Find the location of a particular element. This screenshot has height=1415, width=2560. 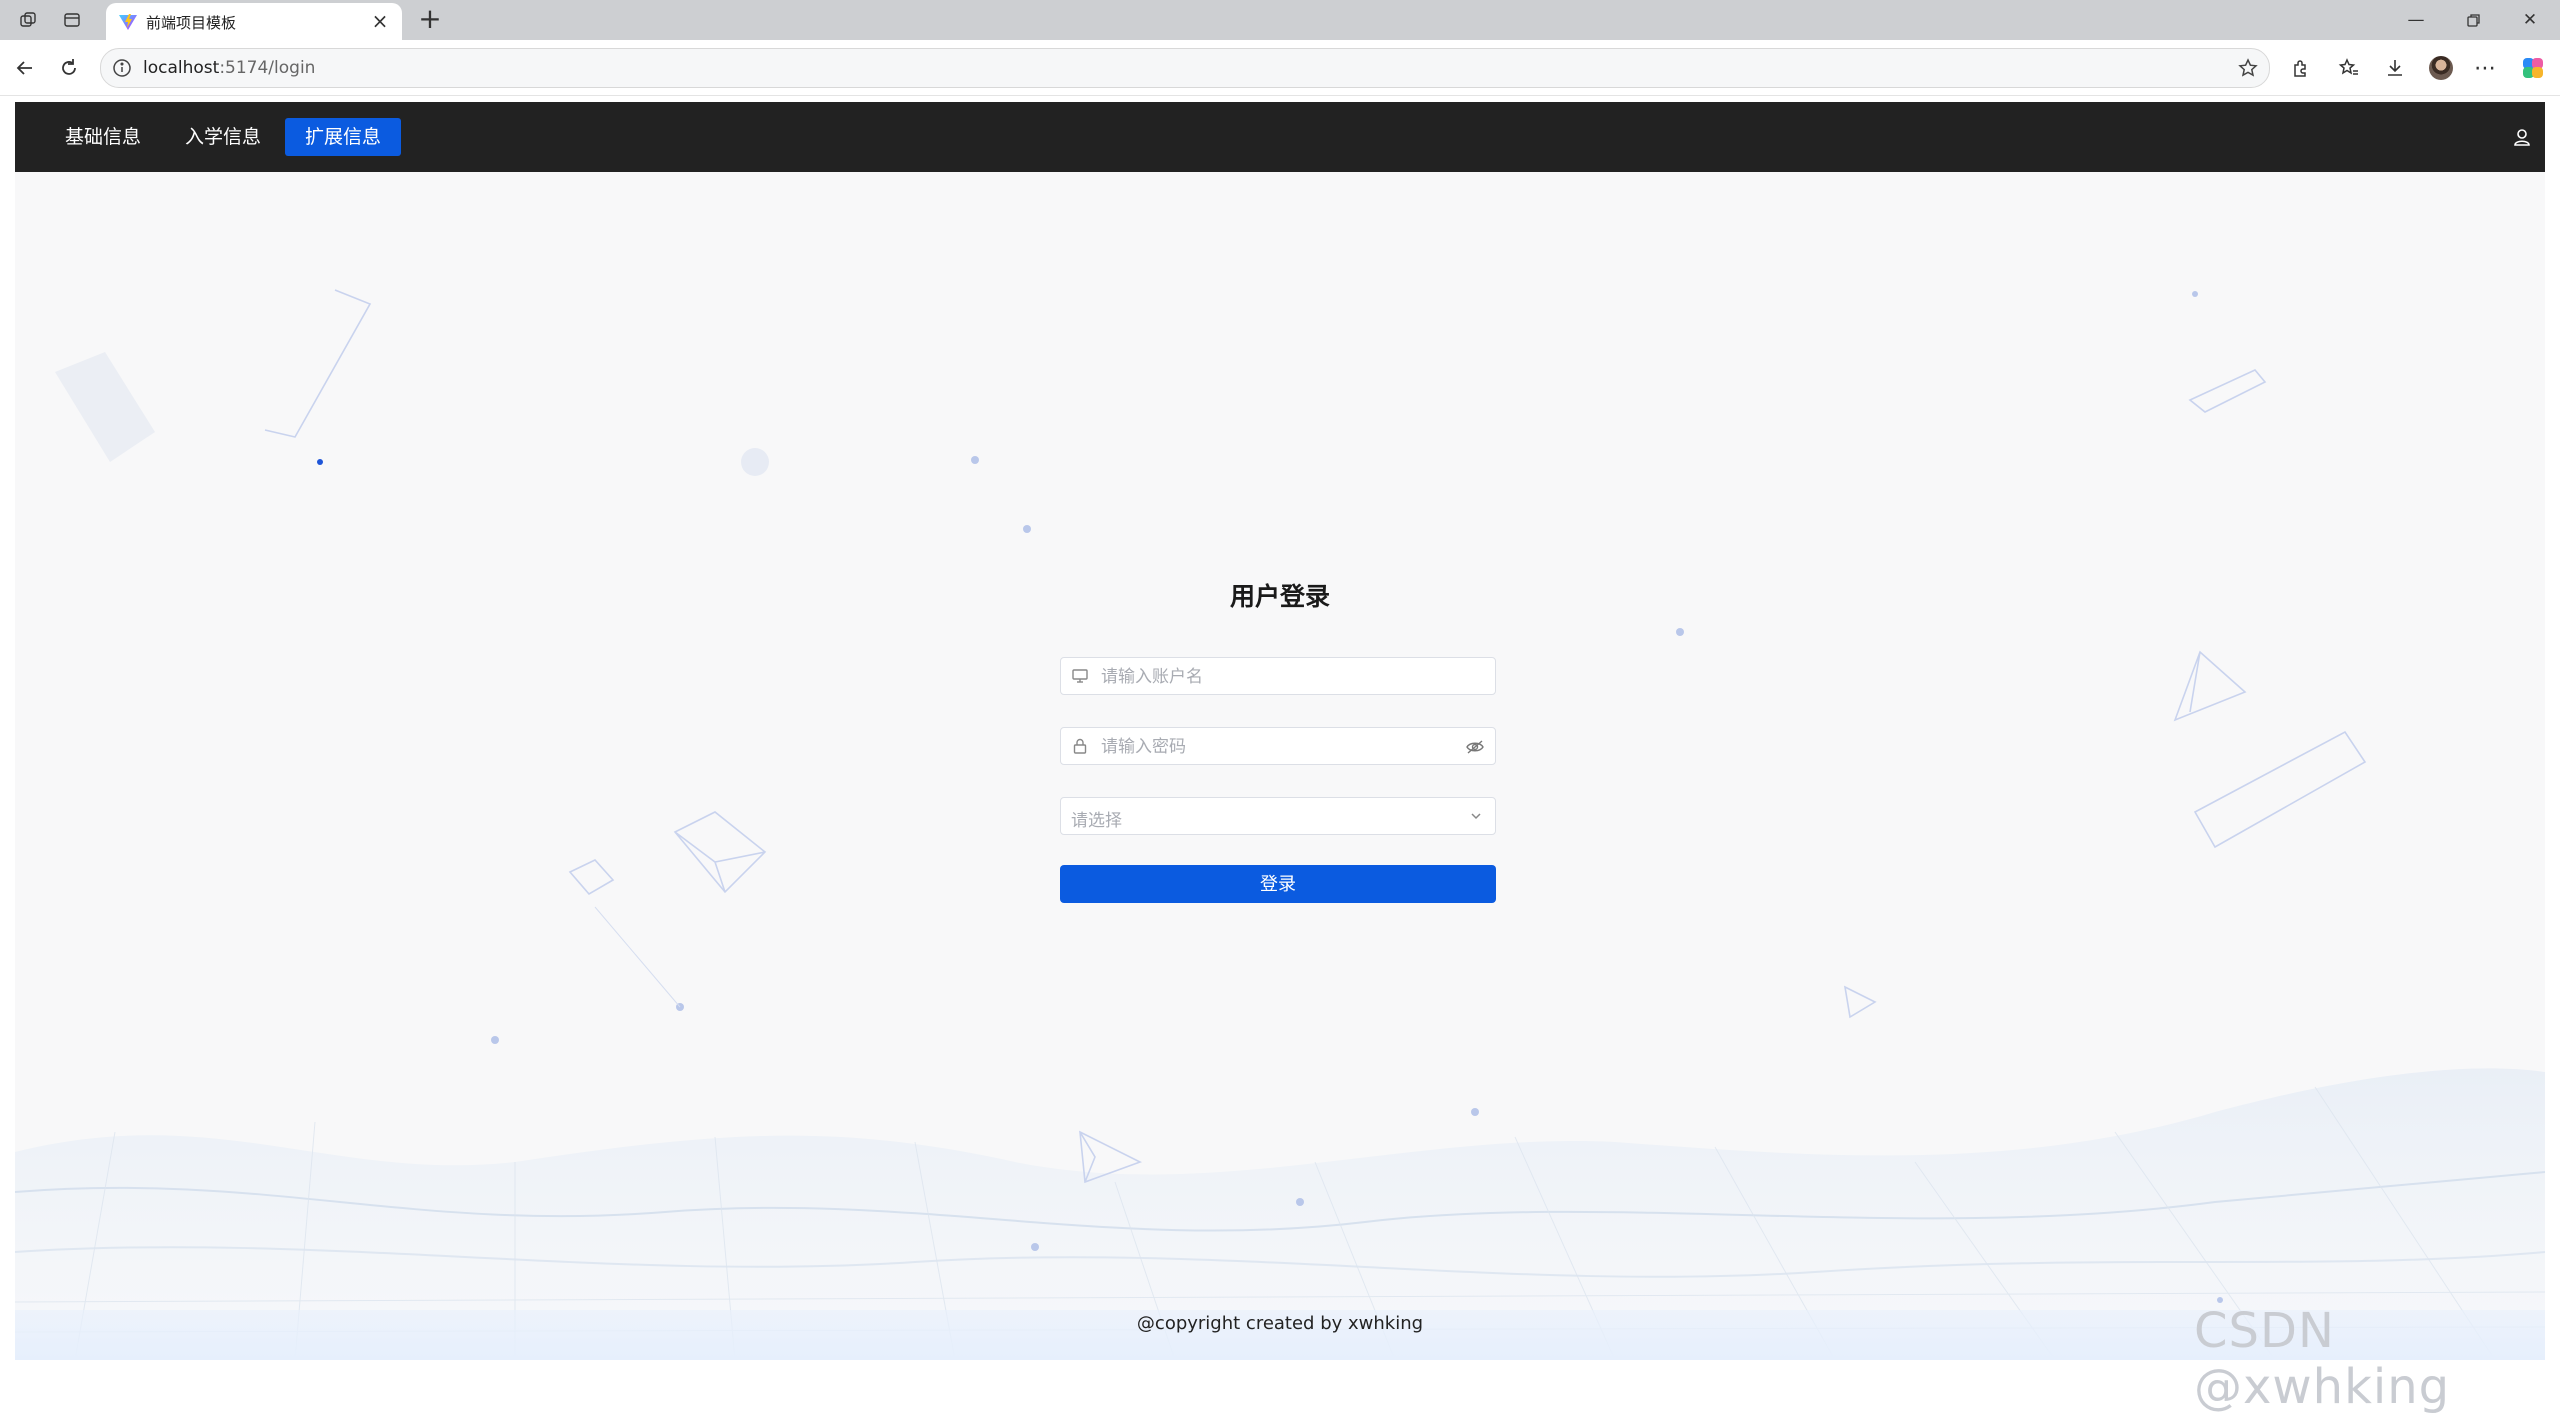

app-header: 基础信息 入学信息 扩展信息 is located at coordinates (1280, 137).